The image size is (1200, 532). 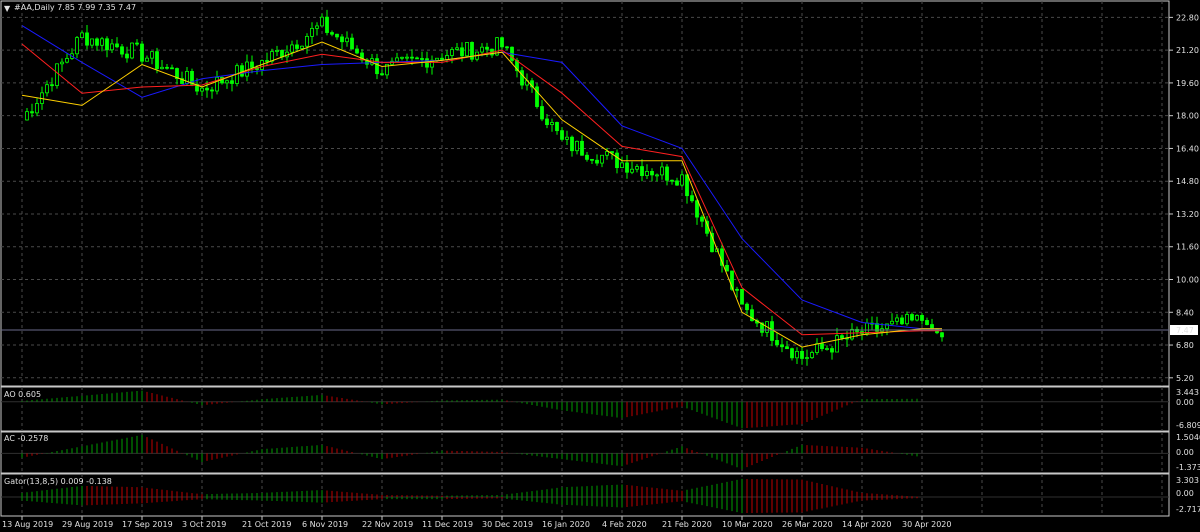 What do you see at coordinates (585, 452) in the screenshot?
I see `ac-panel` at bounding box center [585, 452].